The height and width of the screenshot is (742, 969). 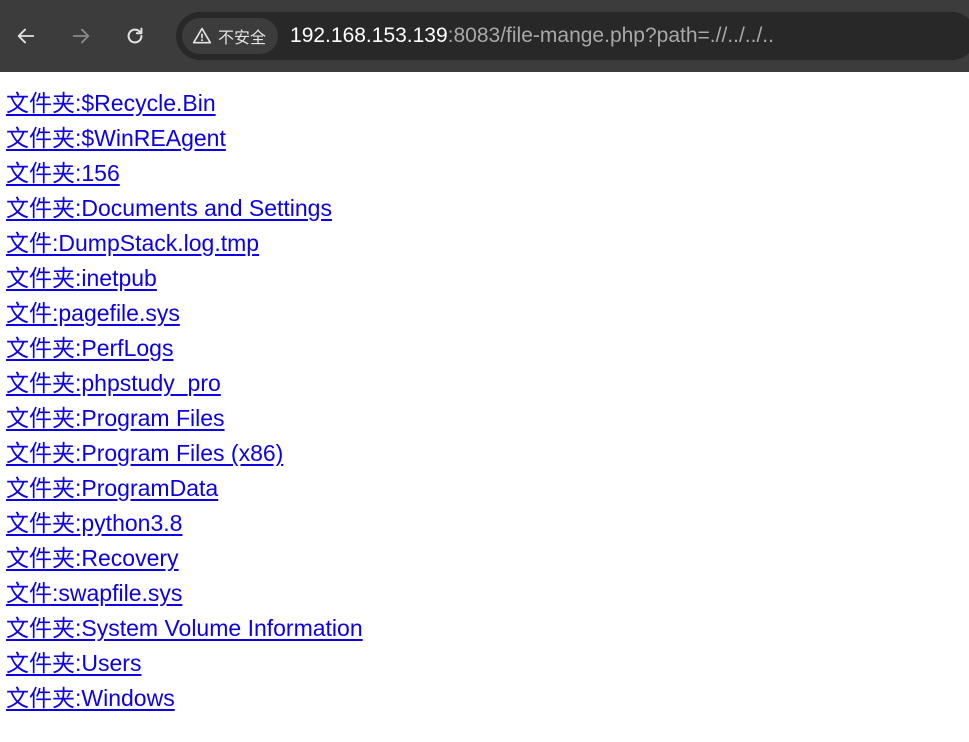 What do you see at coordinates (184, 103) in the screenshot?
I see `file-entry-link: 文件夹:$Recycle.Bin` at bounding box center [184, 103].